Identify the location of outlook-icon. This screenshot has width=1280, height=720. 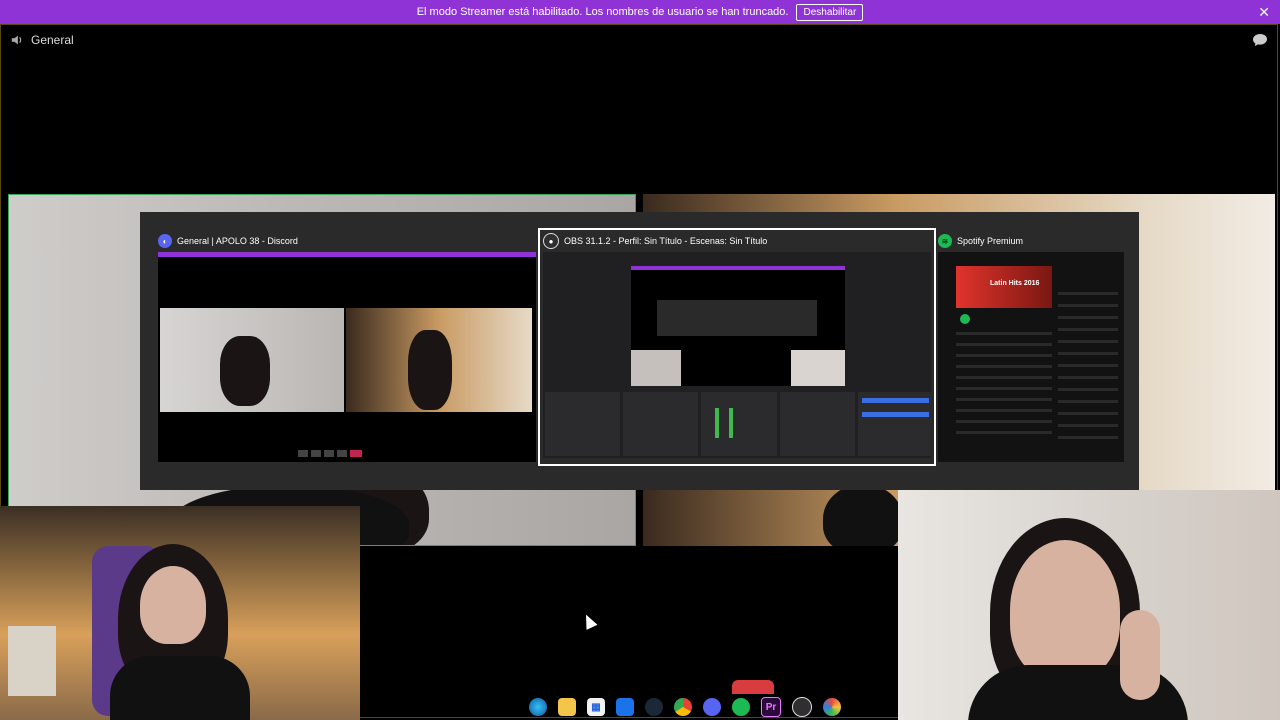
(625, 707).